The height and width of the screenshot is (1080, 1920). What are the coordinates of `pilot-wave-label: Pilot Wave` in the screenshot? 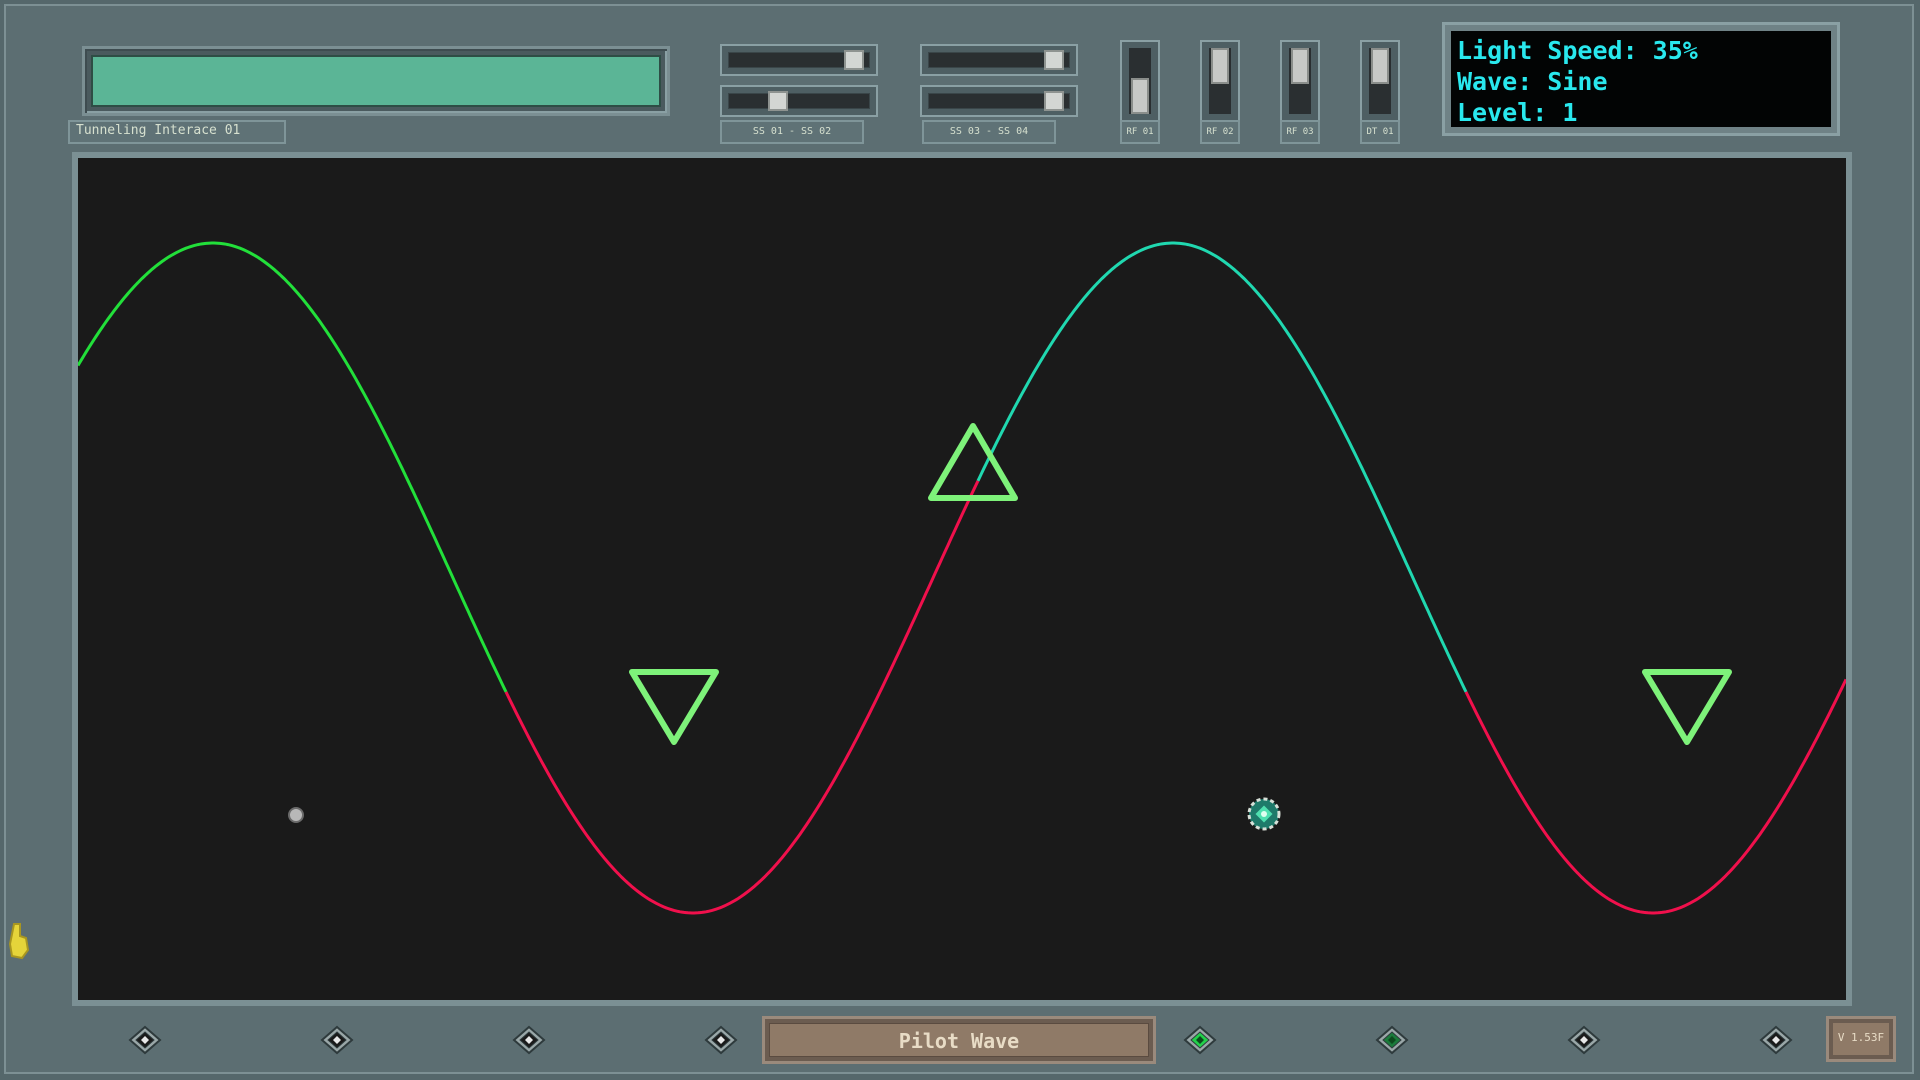 It's located at (959, 1040).